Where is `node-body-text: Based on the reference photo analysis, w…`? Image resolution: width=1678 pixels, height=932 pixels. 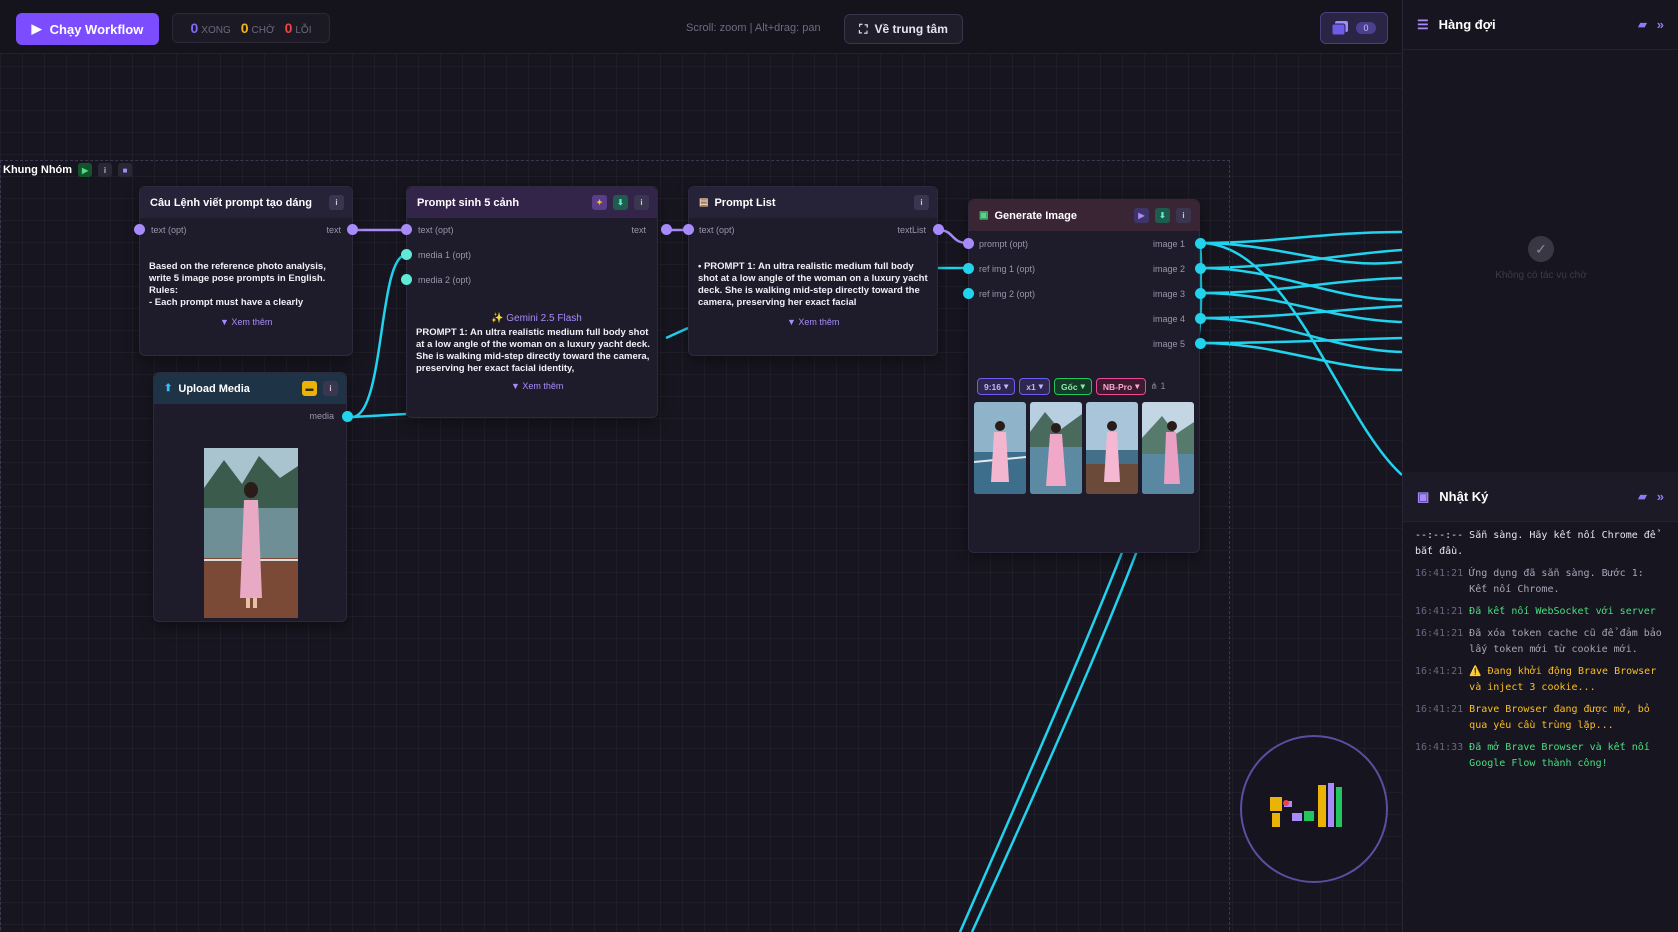
node-body-text: Based on the reference photo analysis, w… is located at coordinates (237, 284).